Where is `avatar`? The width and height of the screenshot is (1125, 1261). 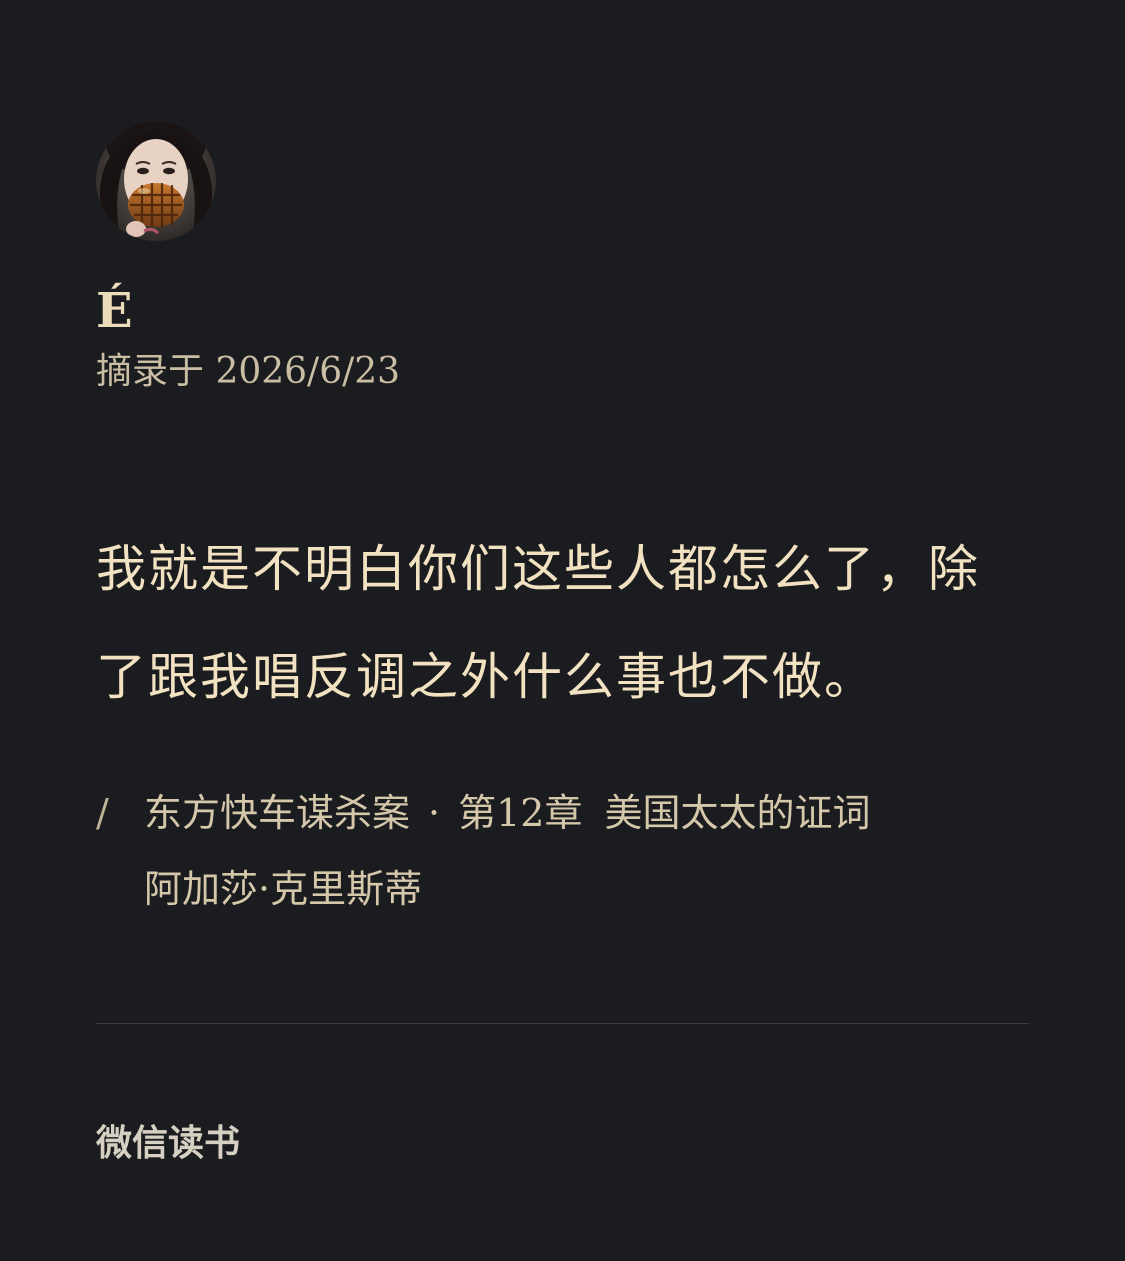
avatar is located at coordinates (156, 181).